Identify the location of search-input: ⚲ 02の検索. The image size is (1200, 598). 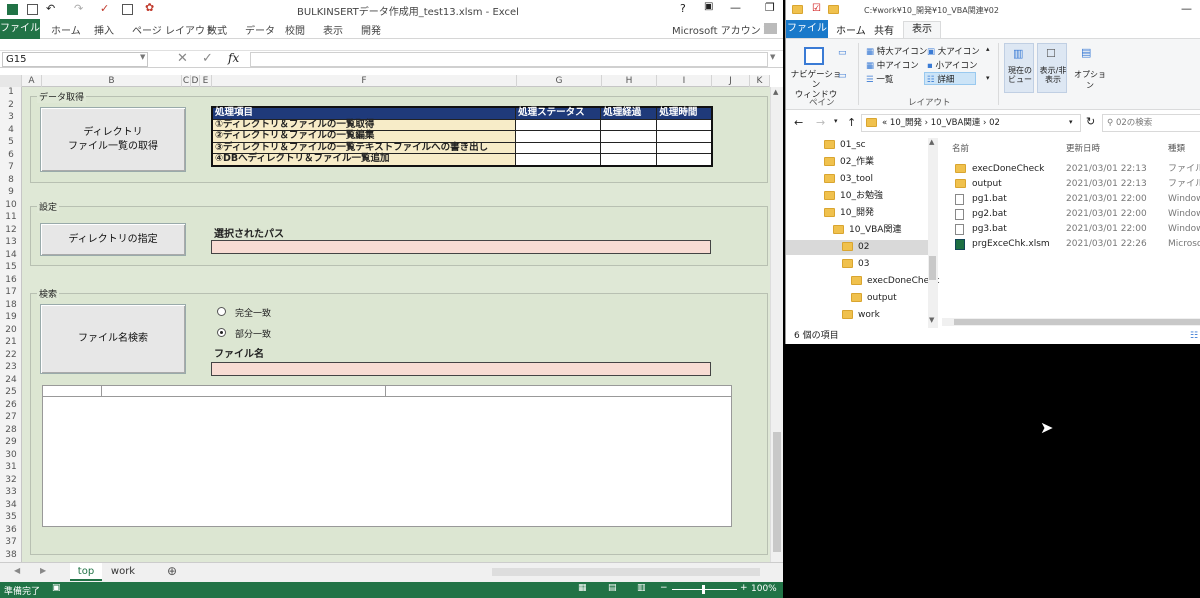
(1151, 123).